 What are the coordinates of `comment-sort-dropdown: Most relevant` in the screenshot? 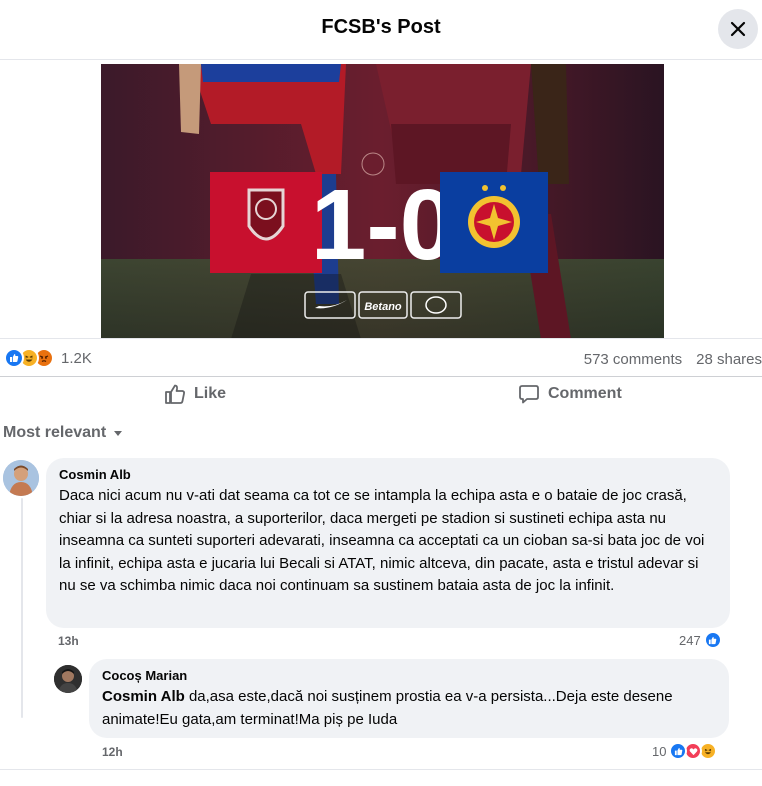 It's located at (63, 433).